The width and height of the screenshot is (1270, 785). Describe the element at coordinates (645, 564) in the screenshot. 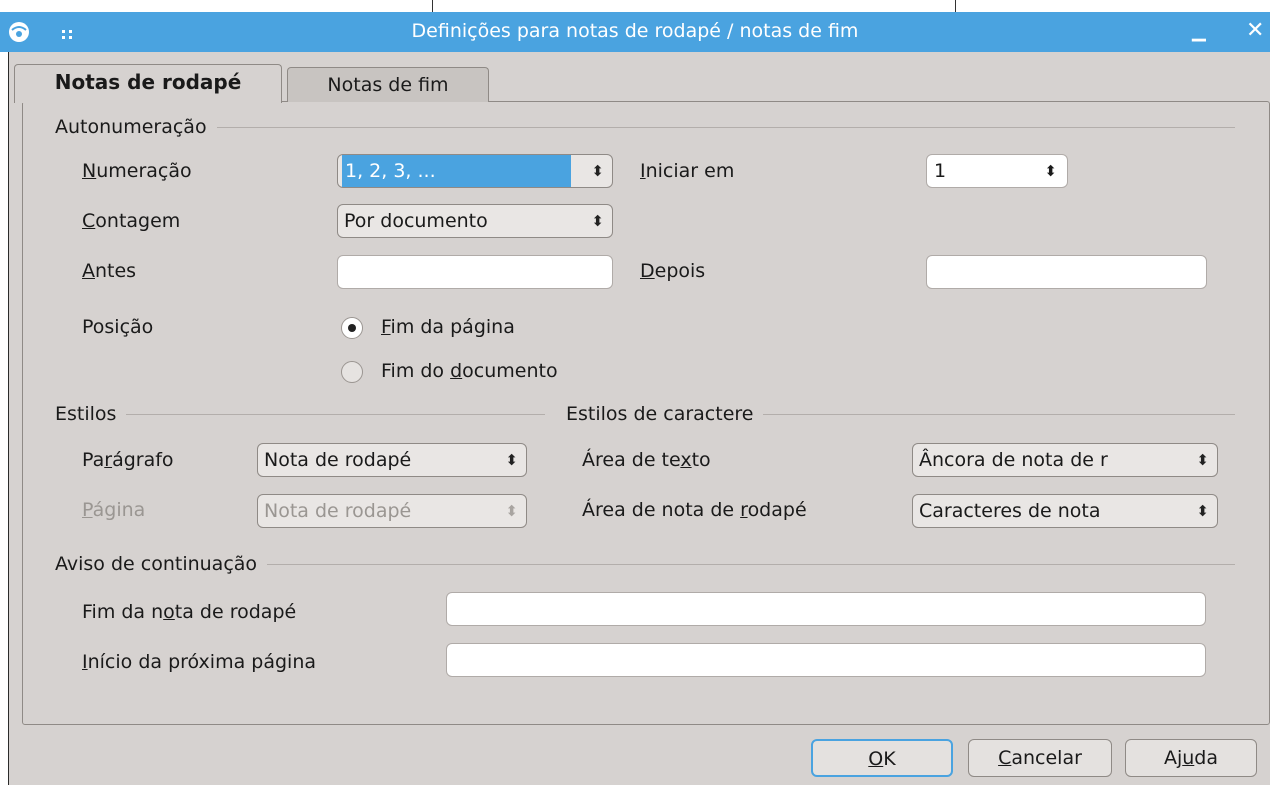

I see `continuation-section: Aviso de continuação` at that location.